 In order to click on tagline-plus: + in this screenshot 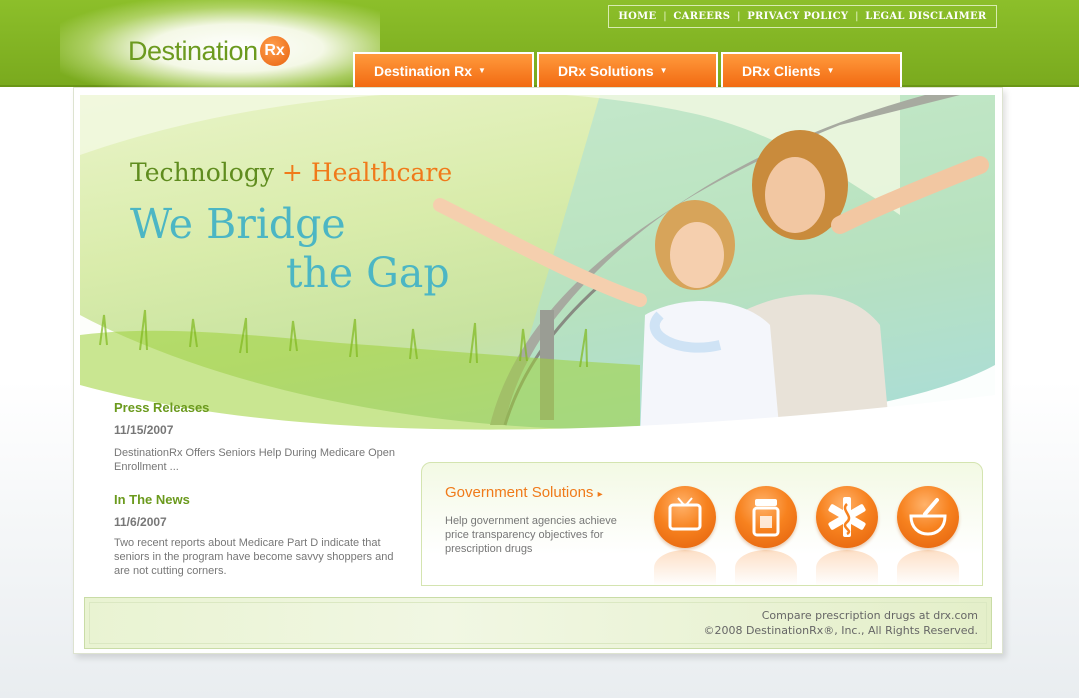, I will do `click(292, 172)`.